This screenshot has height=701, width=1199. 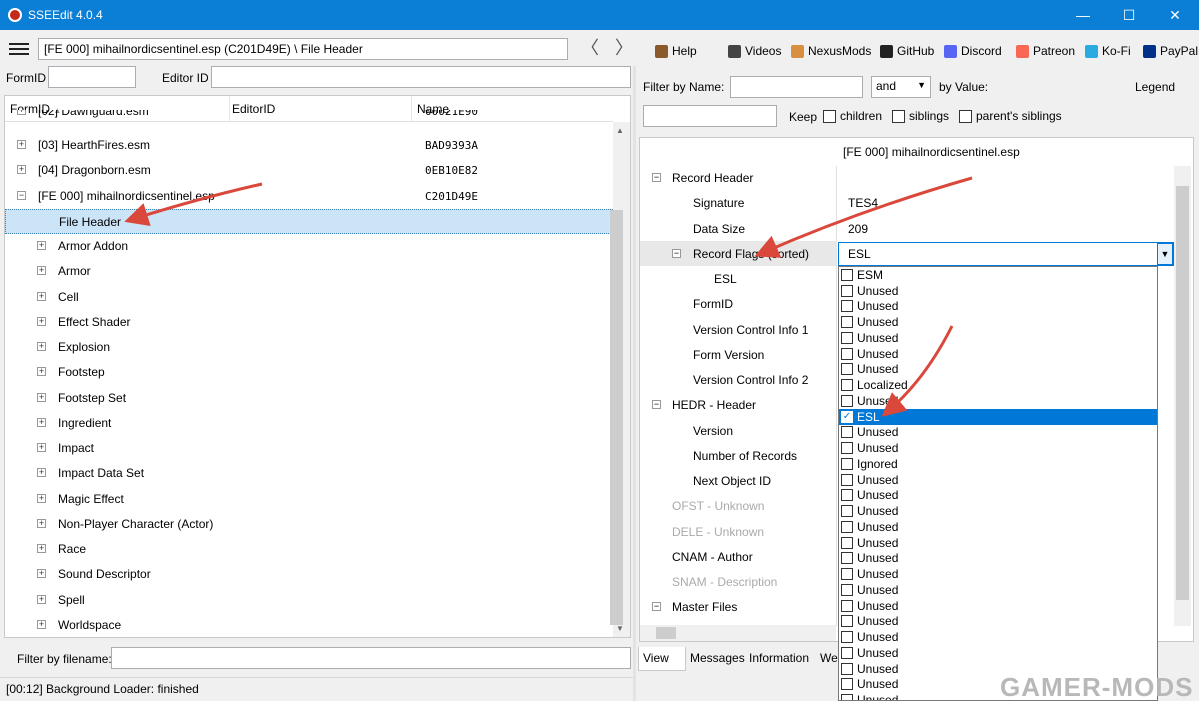 I want to click on view-row: Version Control Info 1, so click(x=738, y=329).